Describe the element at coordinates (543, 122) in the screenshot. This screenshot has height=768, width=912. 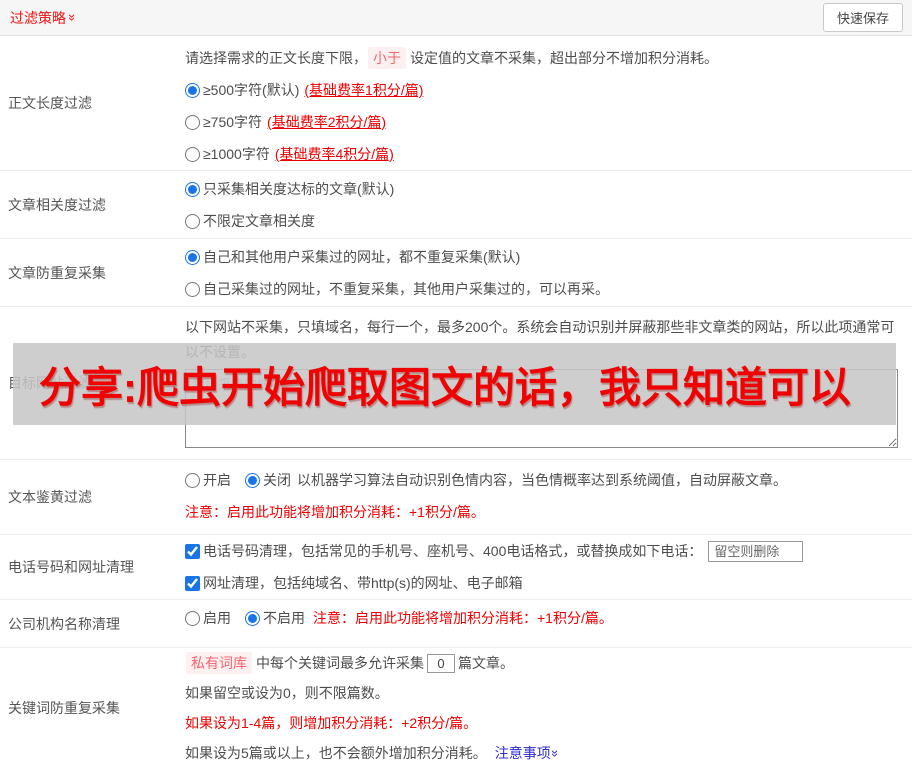
I see `length-option-750: ≥750字符 (基础费率2积分/篇)` at that location.